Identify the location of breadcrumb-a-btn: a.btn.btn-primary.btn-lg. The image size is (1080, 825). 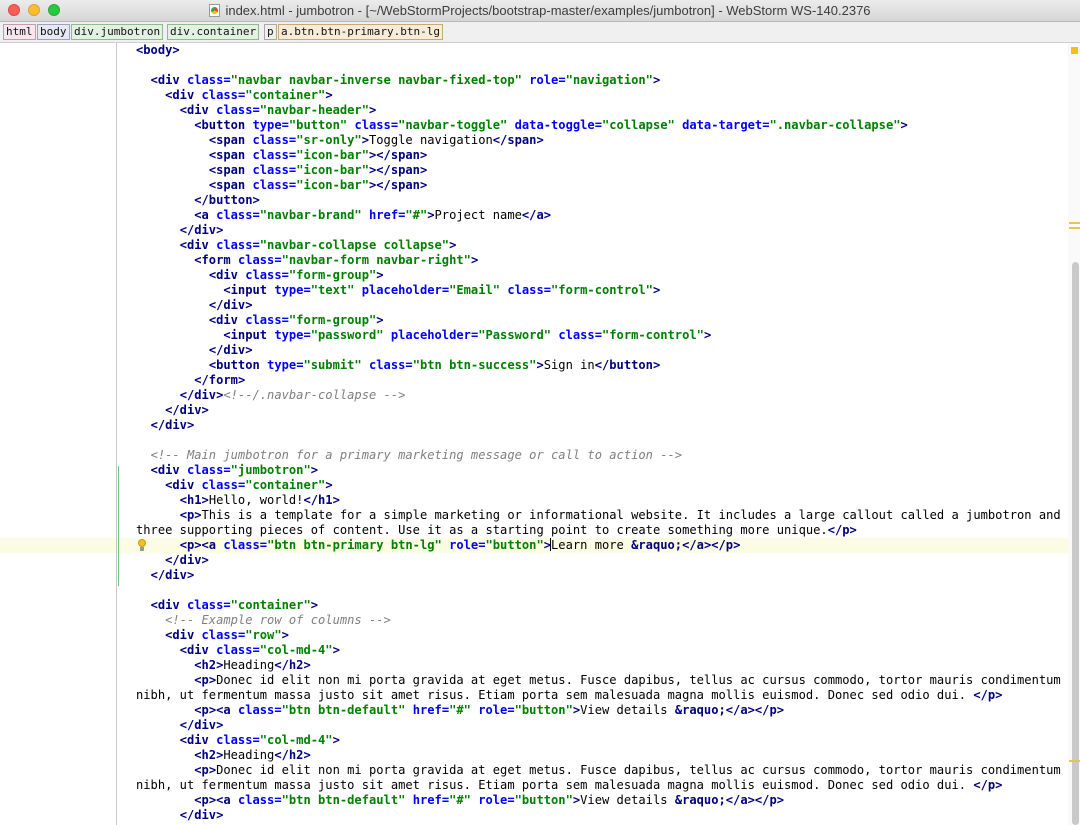
(360, 32).